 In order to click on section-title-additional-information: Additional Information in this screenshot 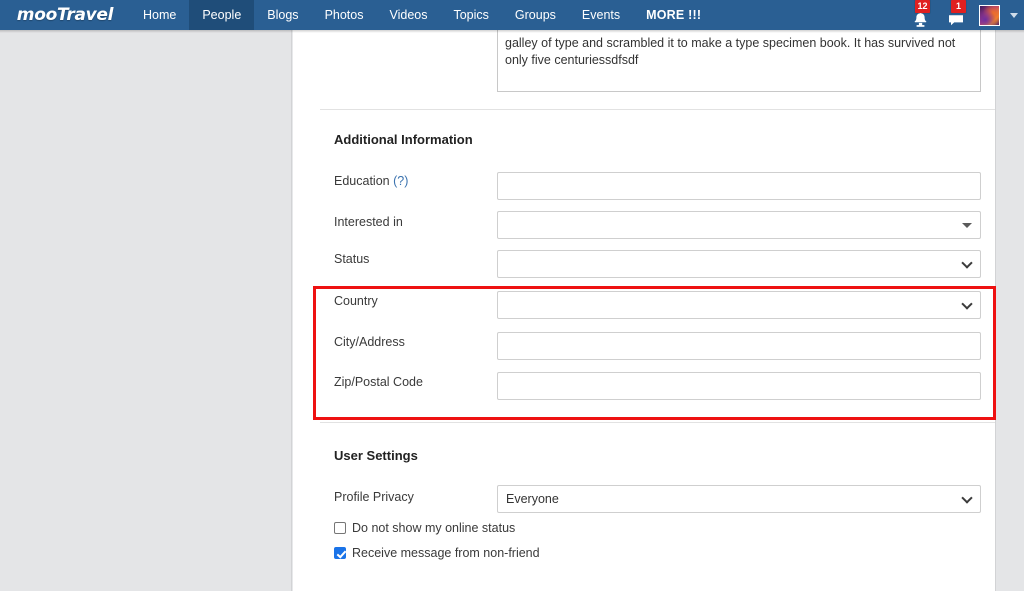, I will do `click(403, 139)`.